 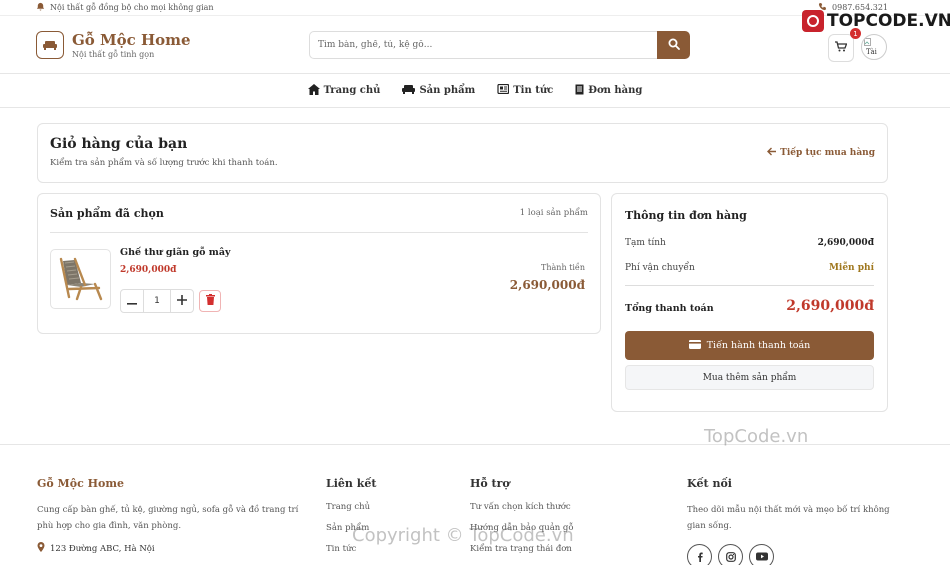 What do you see at coordinates (789, 554) in the screenshot?
I see `social-links` at bounding box center [789, 554].